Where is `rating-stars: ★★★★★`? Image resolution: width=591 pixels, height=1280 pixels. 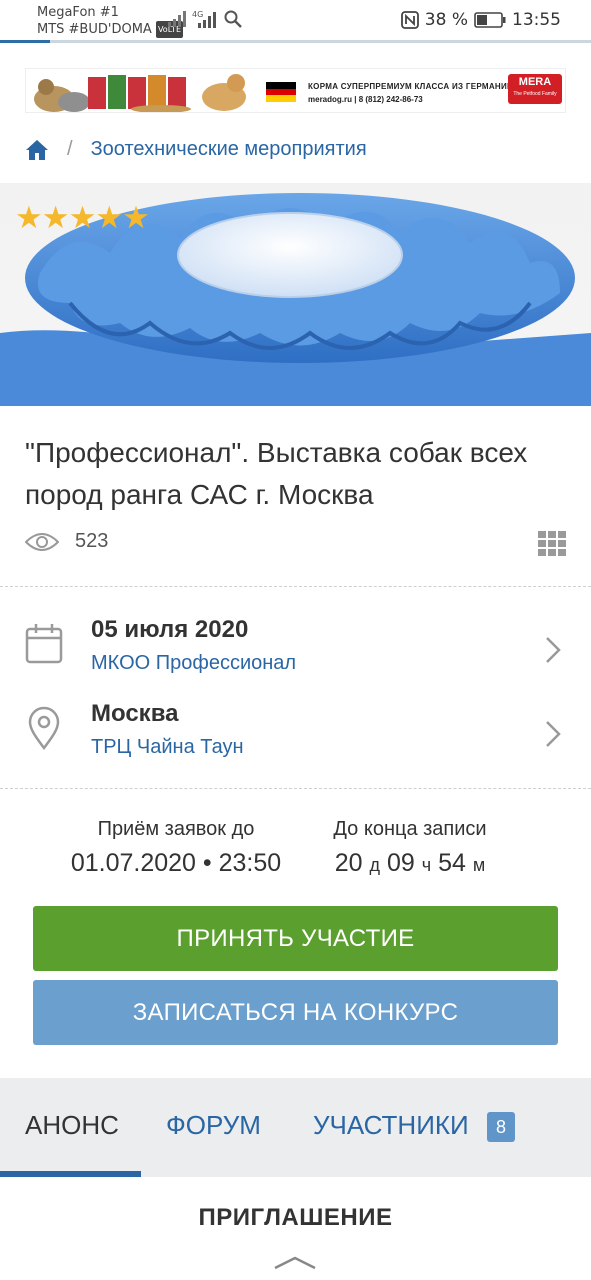 rating-stars: ★★★★★ is located at coordinates (82, 217).